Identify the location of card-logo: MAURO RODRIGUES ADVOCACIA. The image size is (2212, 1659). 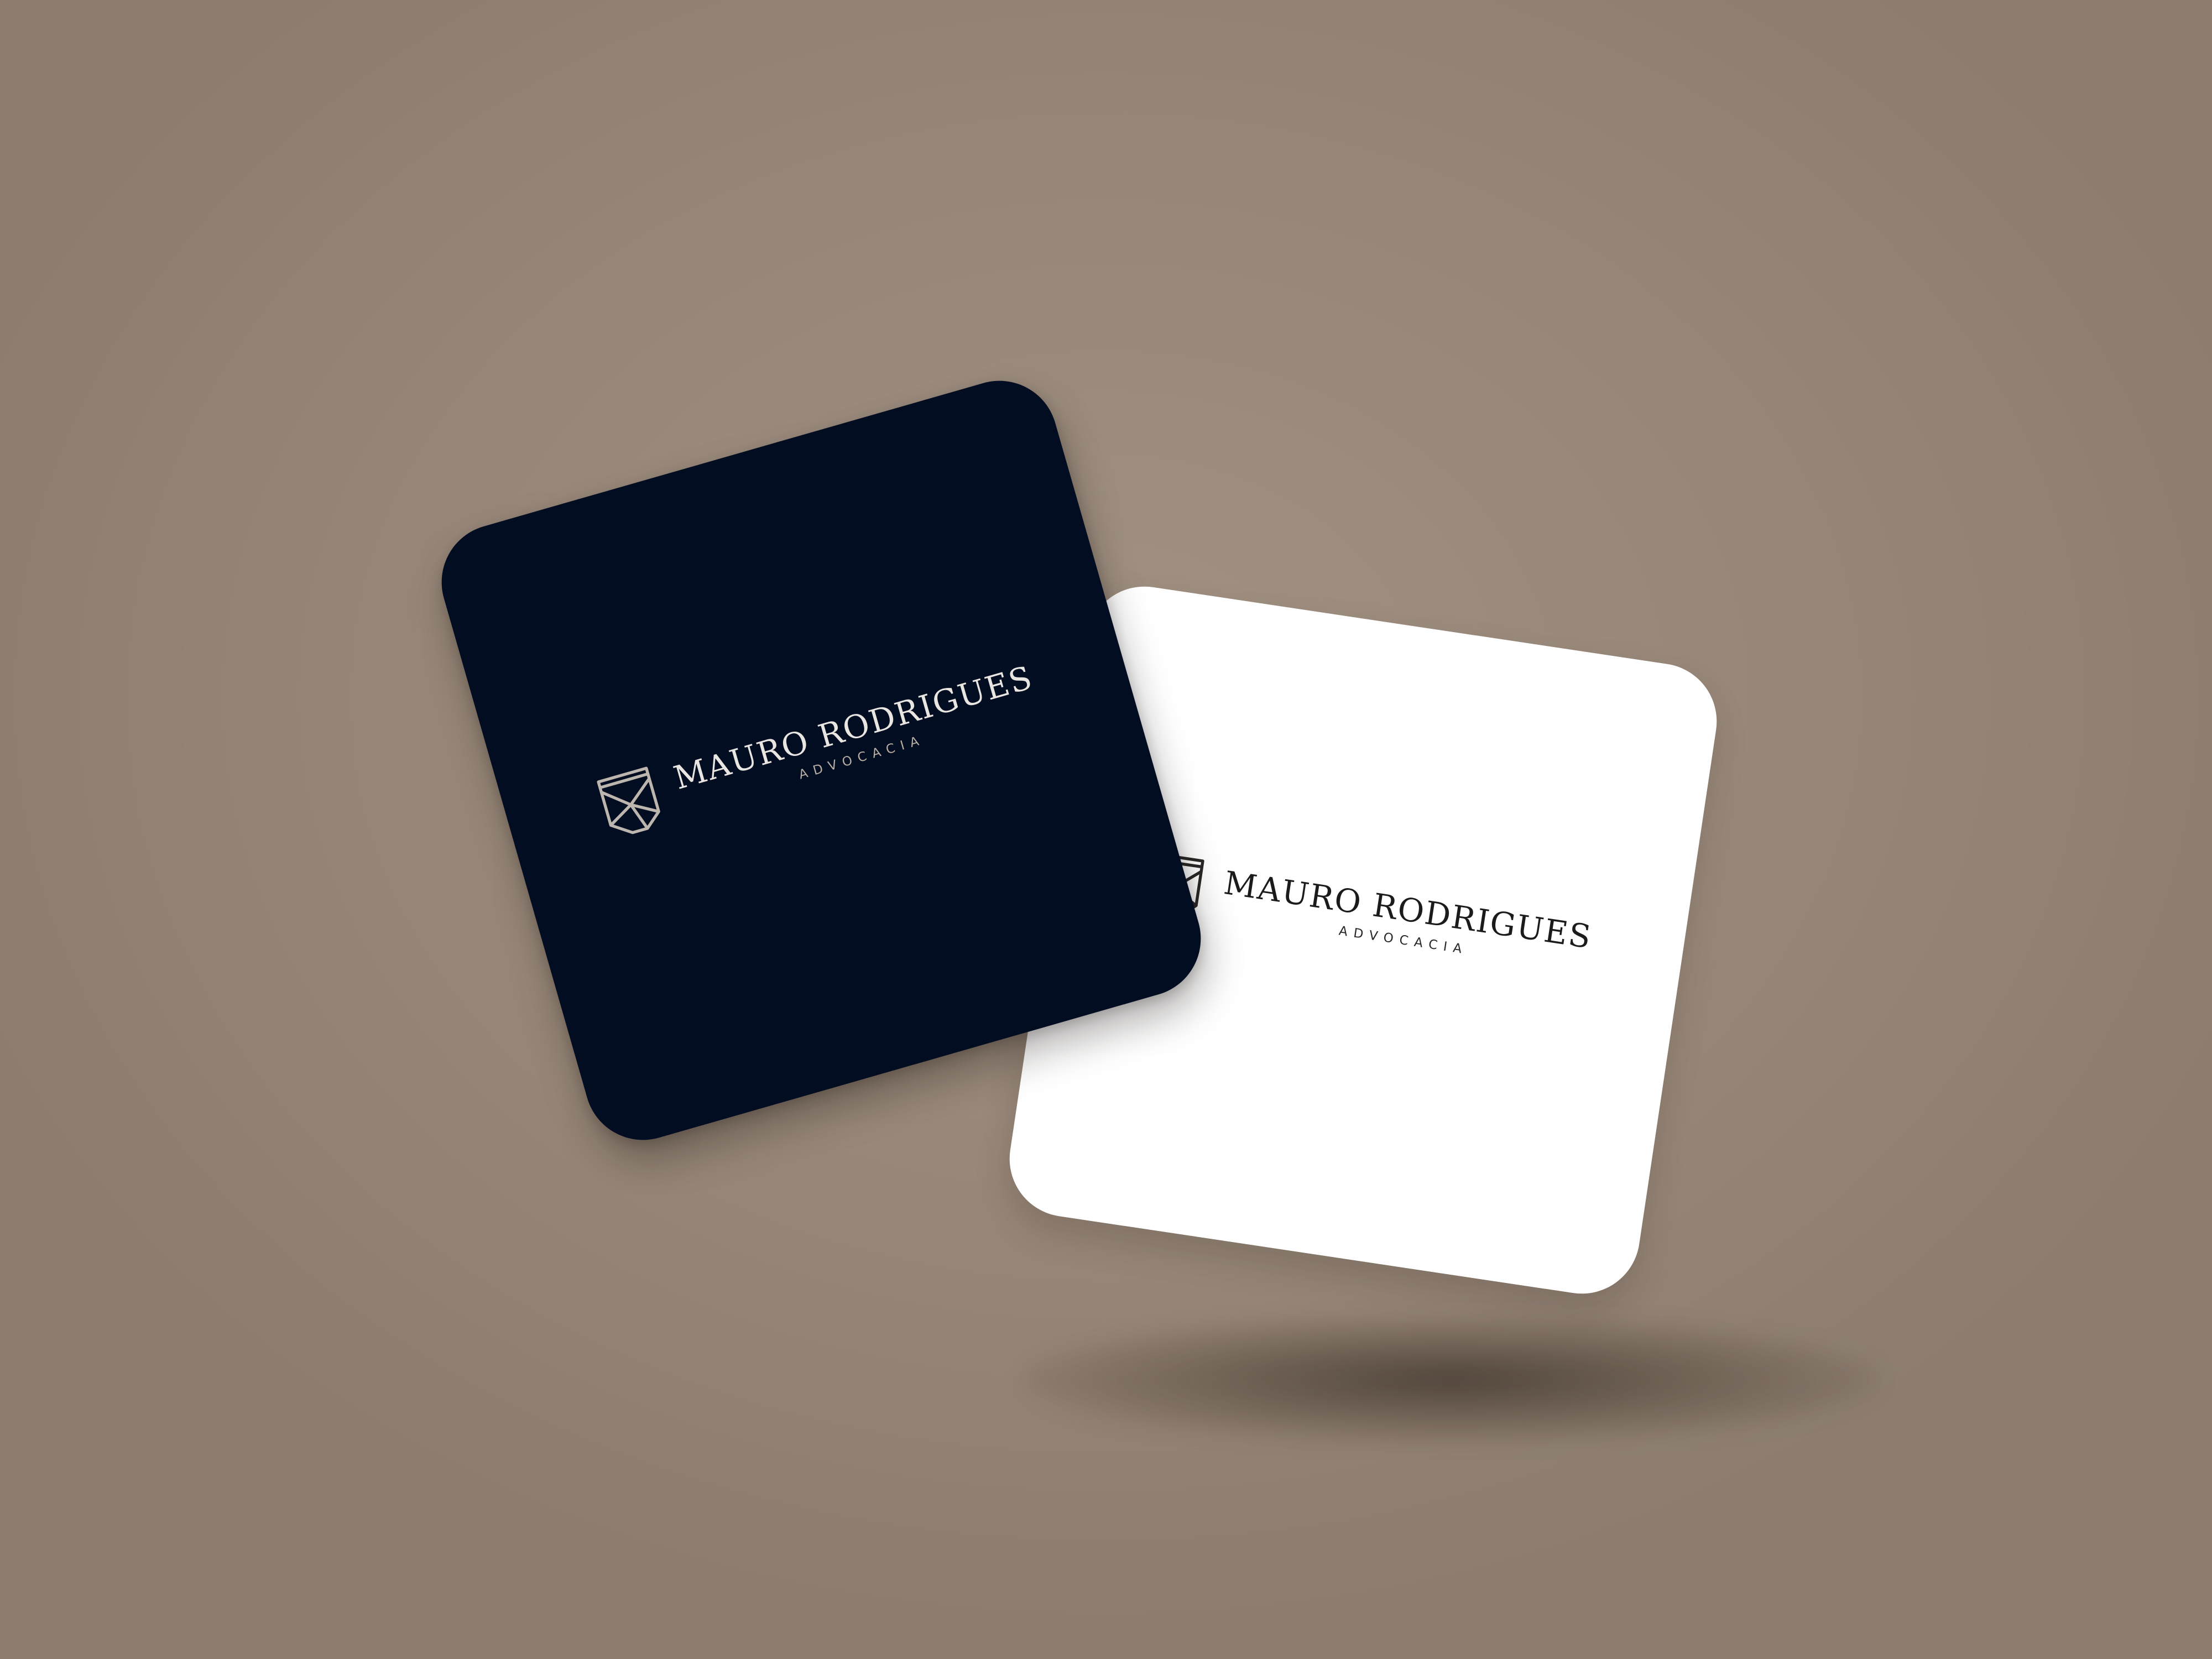
(818, 749).